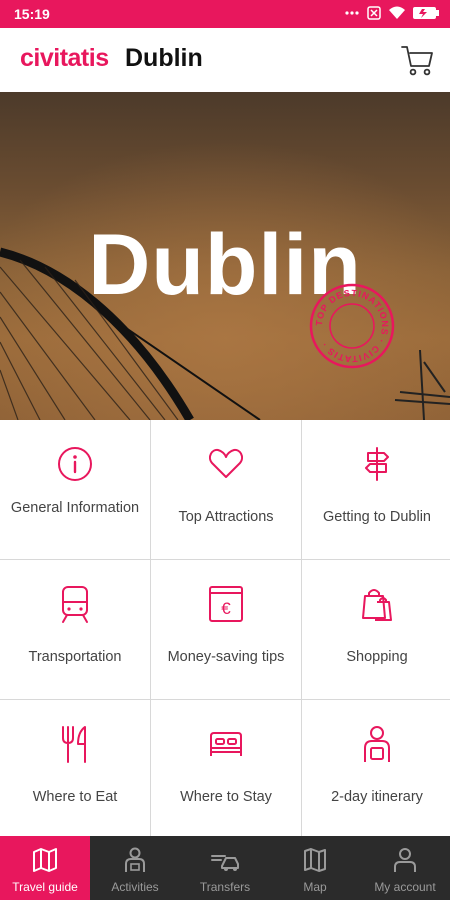 The width and height of the screenshot is (450, 900). Describe the element at coordinates (164, 58) in the screenshot. I see `city-title: Dublin` at that location.